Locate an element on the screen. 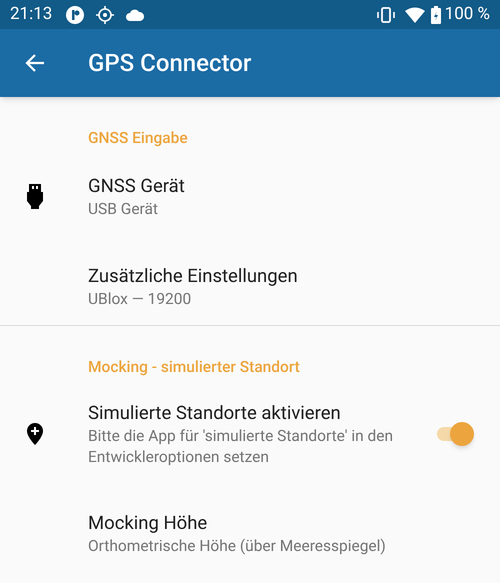 This screenshot has height=583, width=500. preference-summary: Orthometrische Höhe (über Meeresspiegel) is located at coordinates (237, 546).